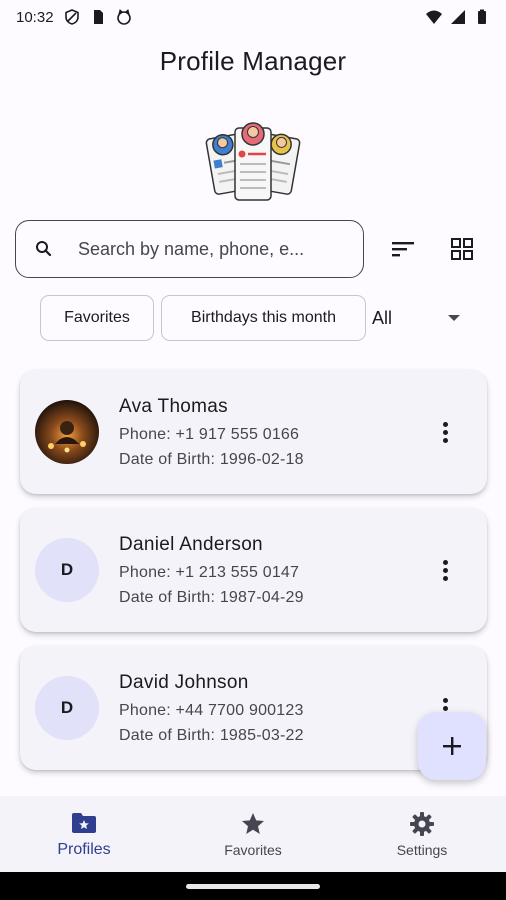 The width and height of the screenshot is (506, 900). I want to click on plus-icon, so click(452, 746).